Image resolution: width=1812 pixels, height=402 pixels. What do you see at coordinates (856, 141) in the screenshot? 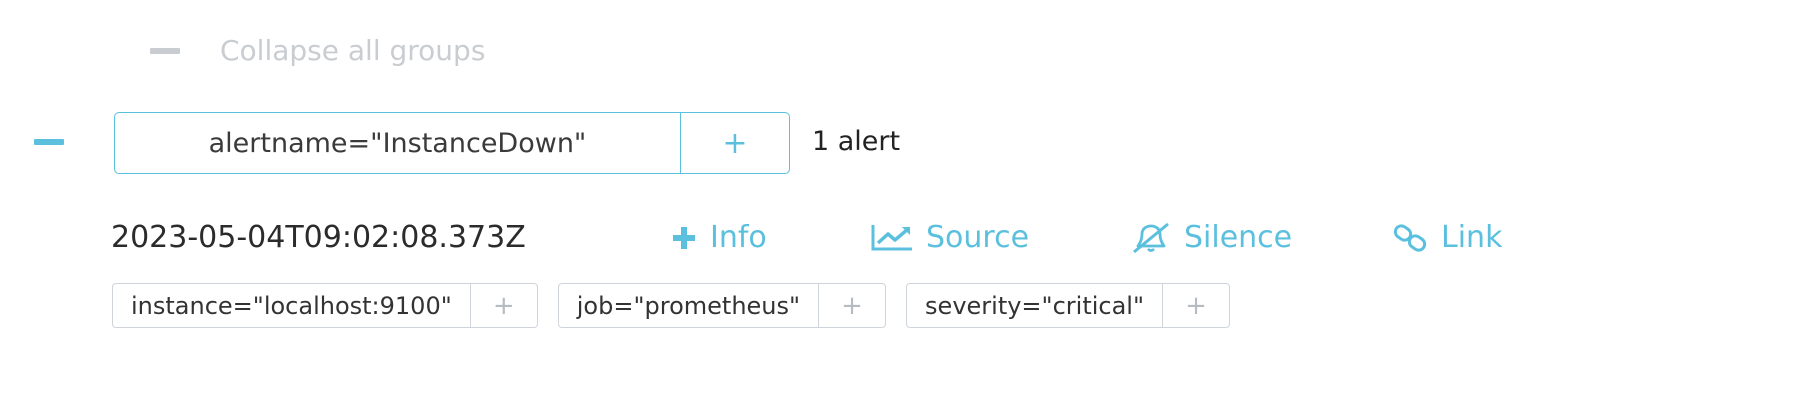
I see `alert-count: 1 alert` at bounding box center [856, 141].